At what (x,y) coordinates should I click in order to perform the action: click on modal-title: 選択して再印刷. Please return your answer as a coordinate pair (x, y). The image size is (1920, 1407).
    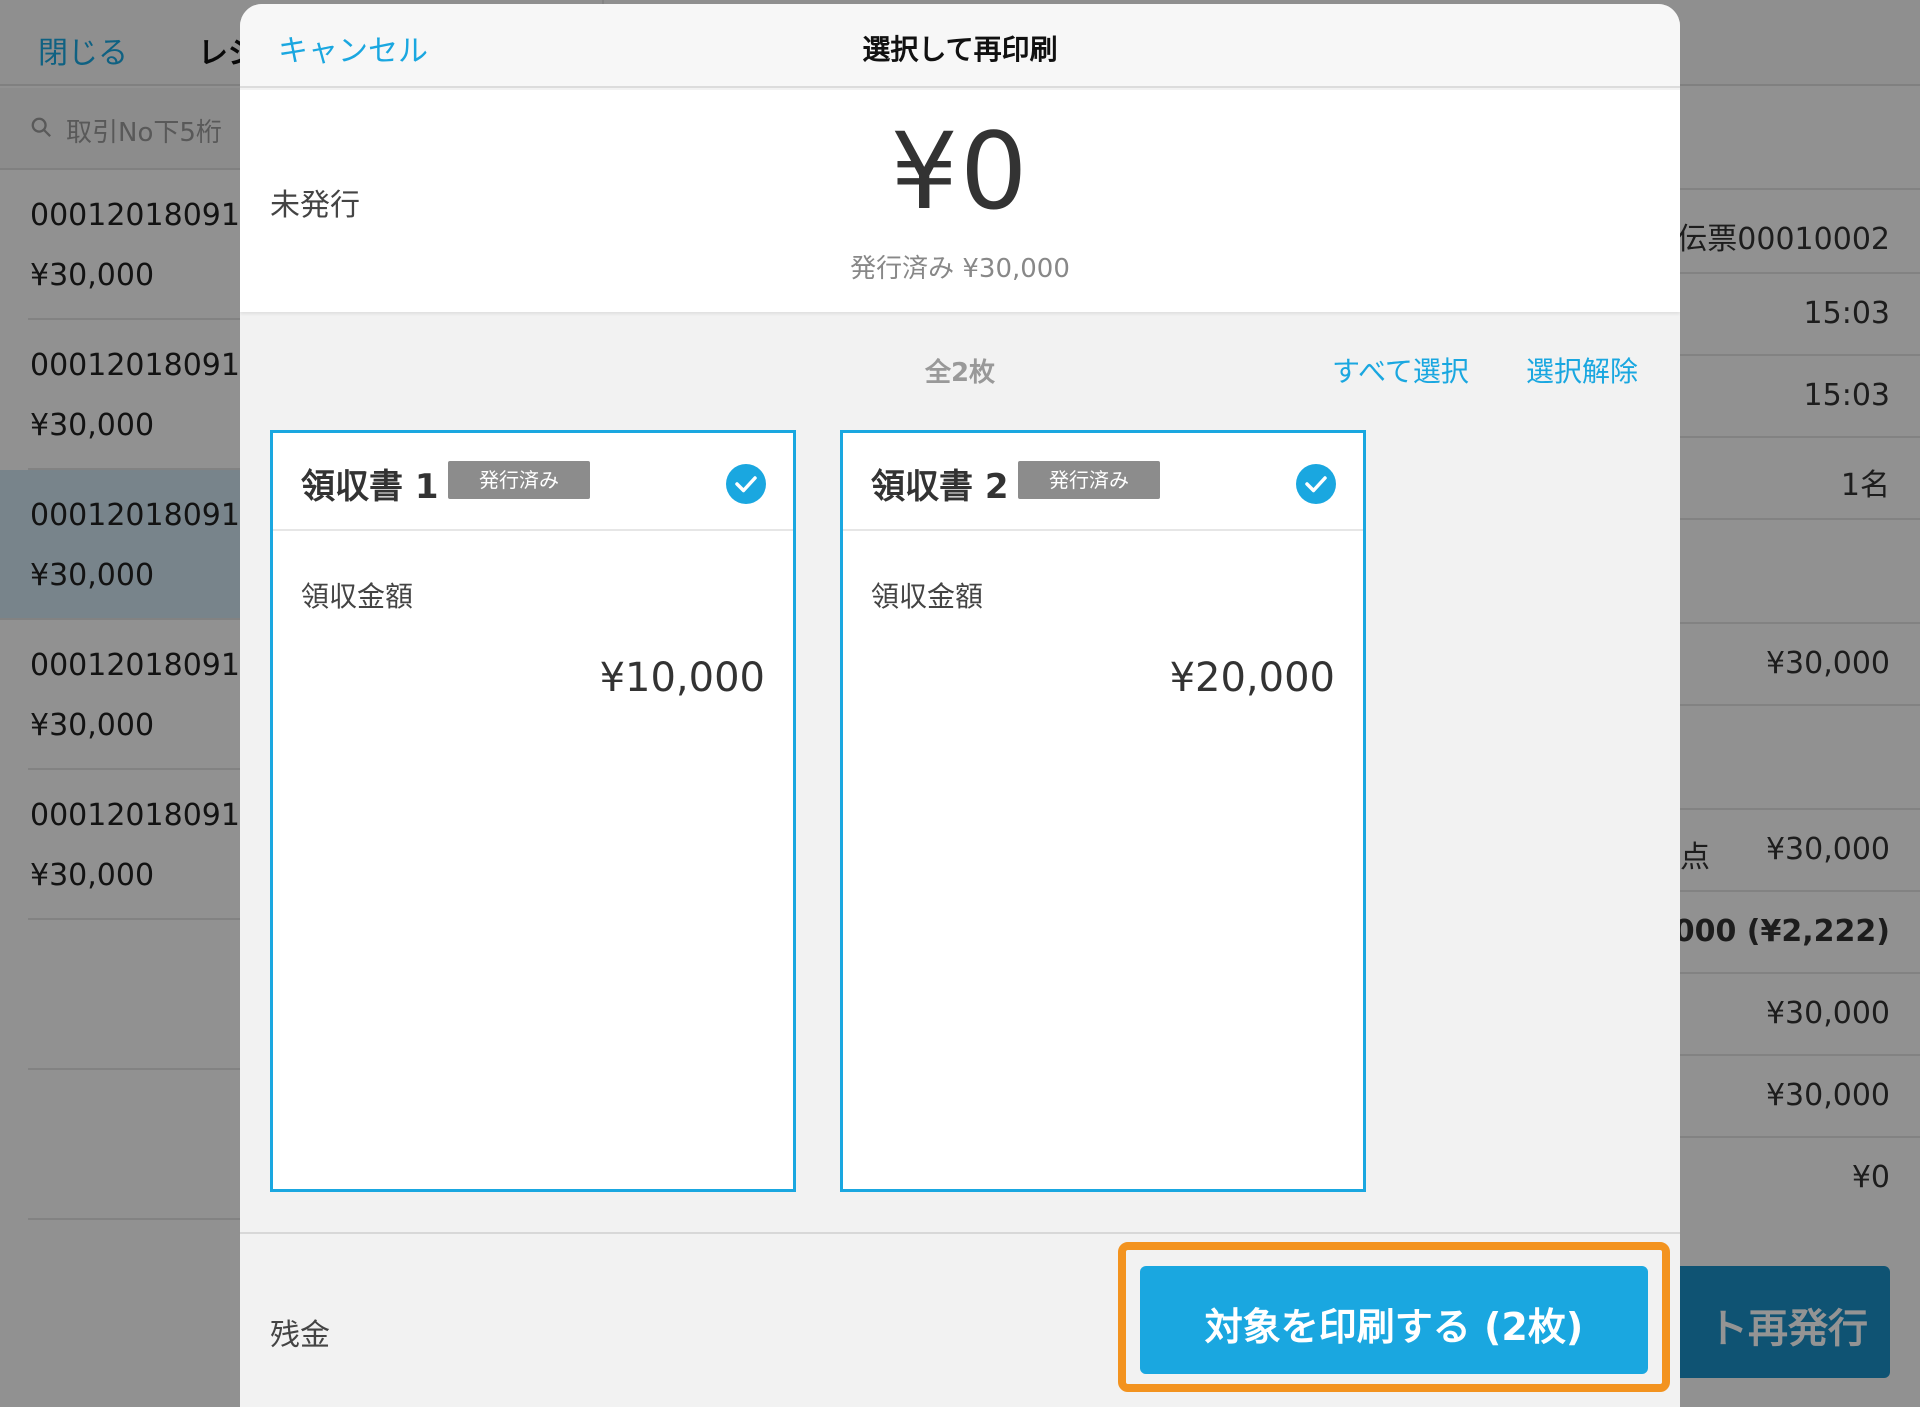
    Looking at the image, I should click on (960, 49).